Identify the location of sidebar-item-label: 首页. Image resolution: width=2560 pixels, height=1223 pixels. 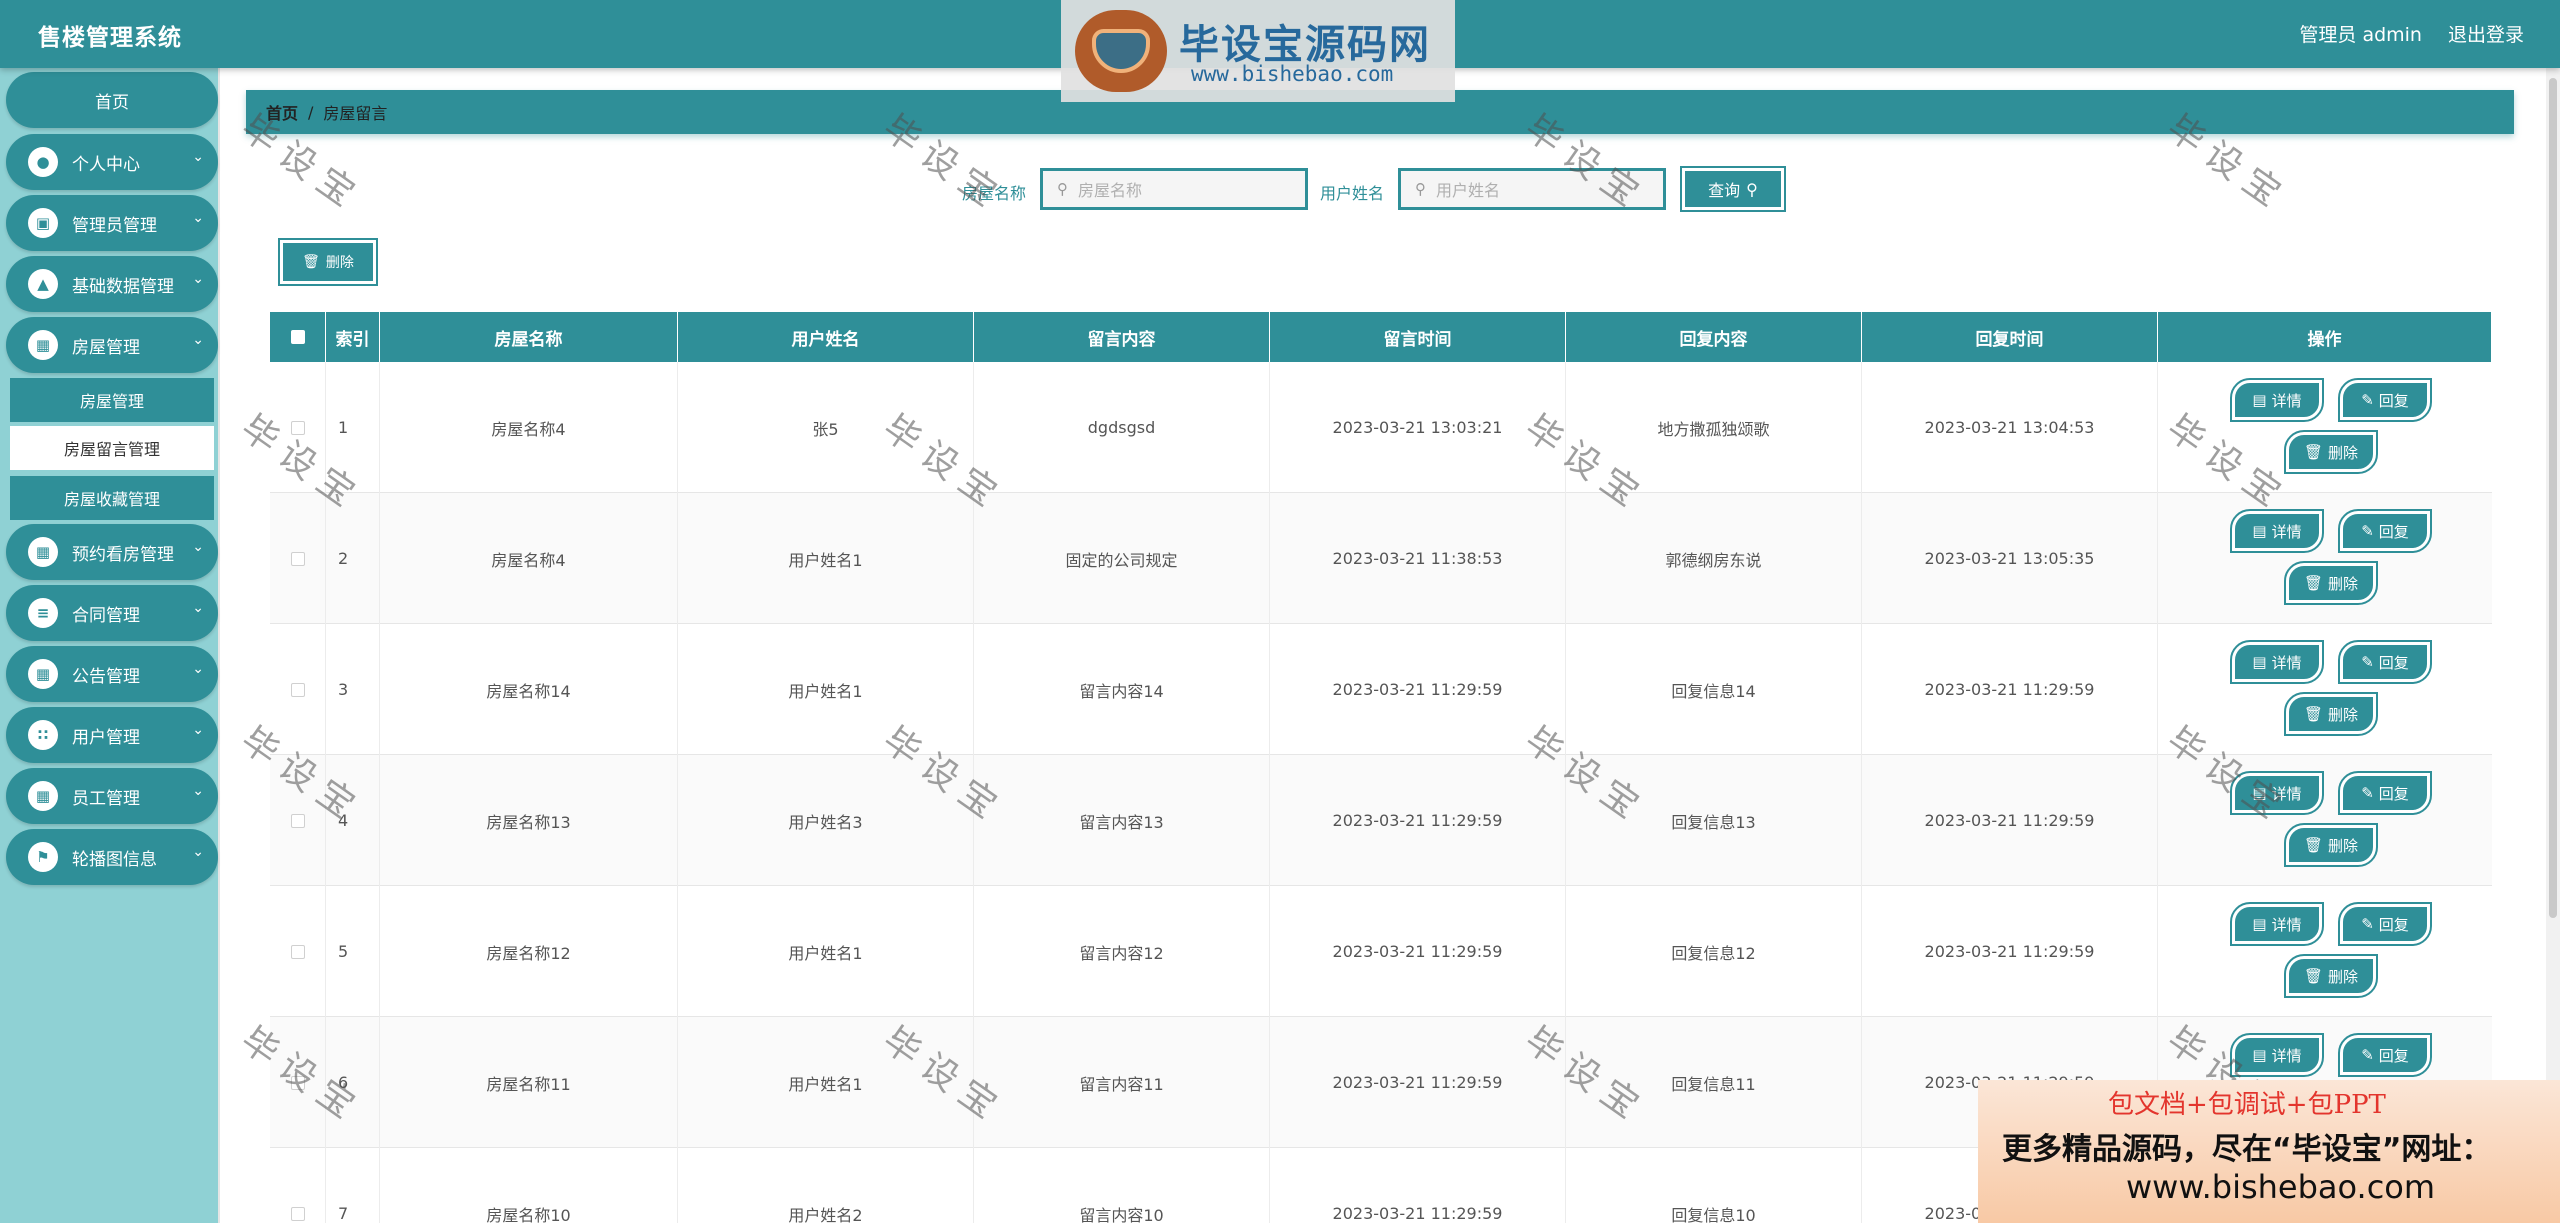
(112, 102).